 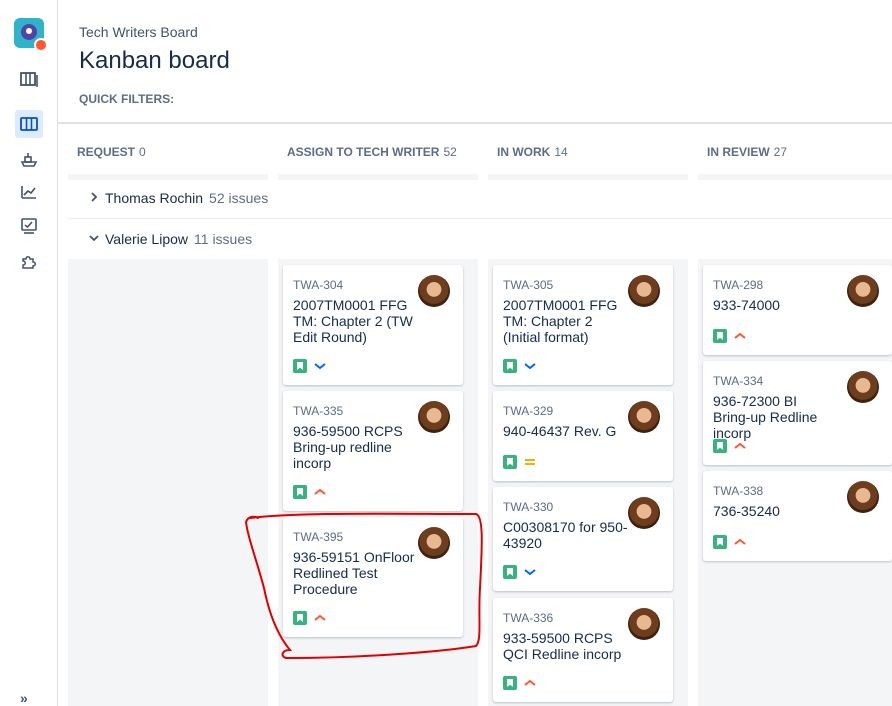 I want to click on issue-card: TWA-329 940-46437 Rev. G, so click(x=583, y=436).